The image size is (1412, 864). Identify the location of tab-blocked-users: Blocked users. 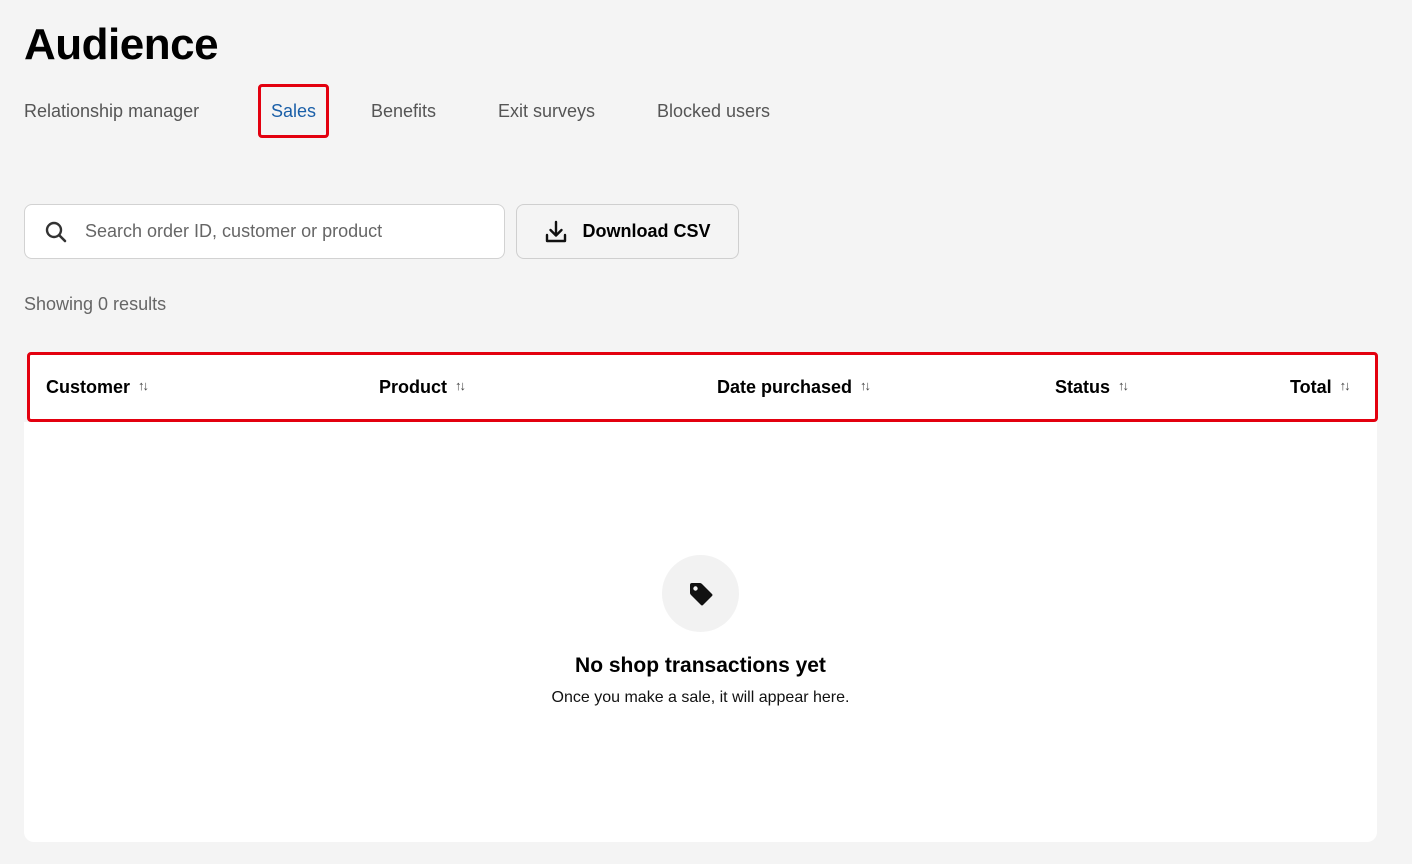
(713, 111).